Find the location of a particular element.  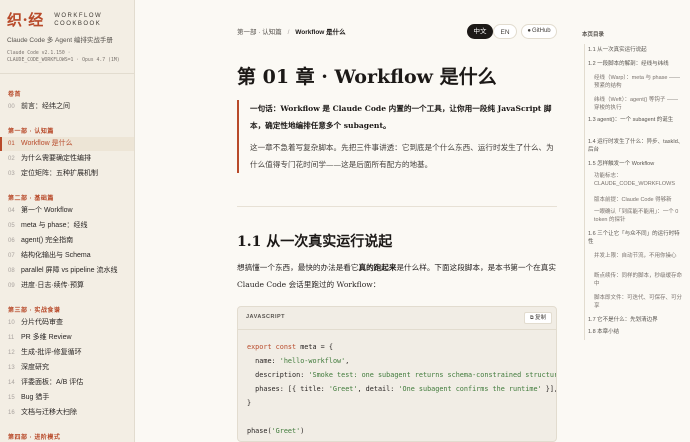

toc-item: 1.6 三个让它「与众不同」的运行时特性 is located at coordinates (636, 238).